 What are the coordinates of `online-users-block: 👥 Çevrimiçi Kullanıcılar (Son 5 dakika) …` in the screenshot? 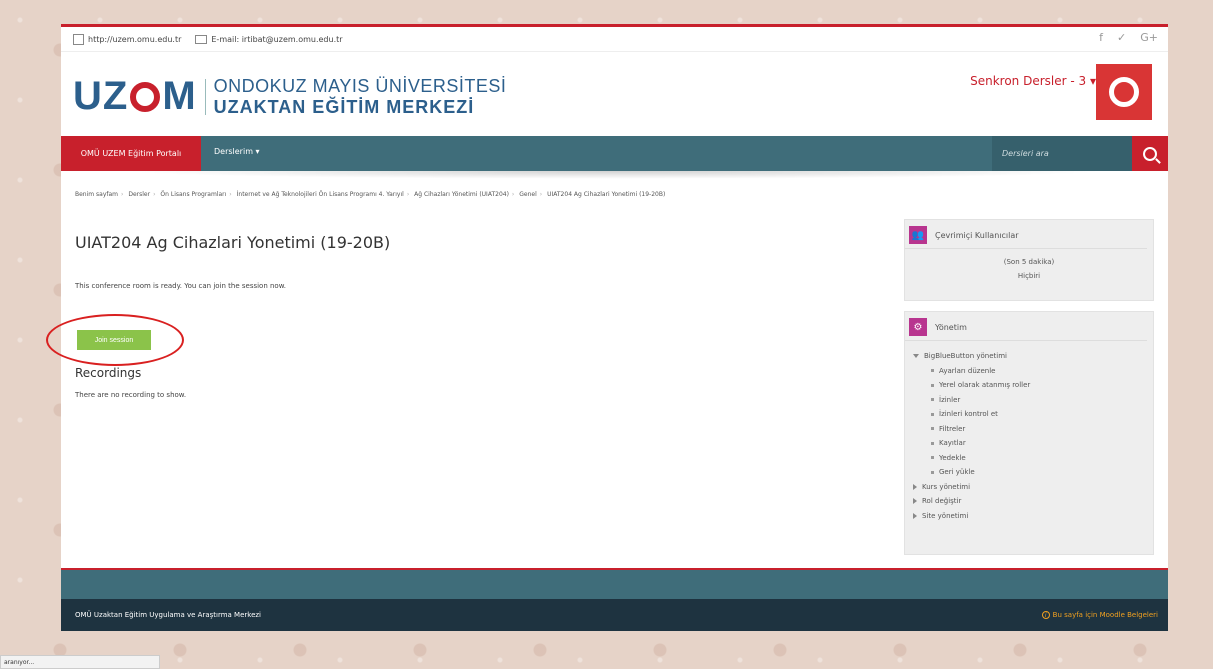 It's located at (1029, 260).